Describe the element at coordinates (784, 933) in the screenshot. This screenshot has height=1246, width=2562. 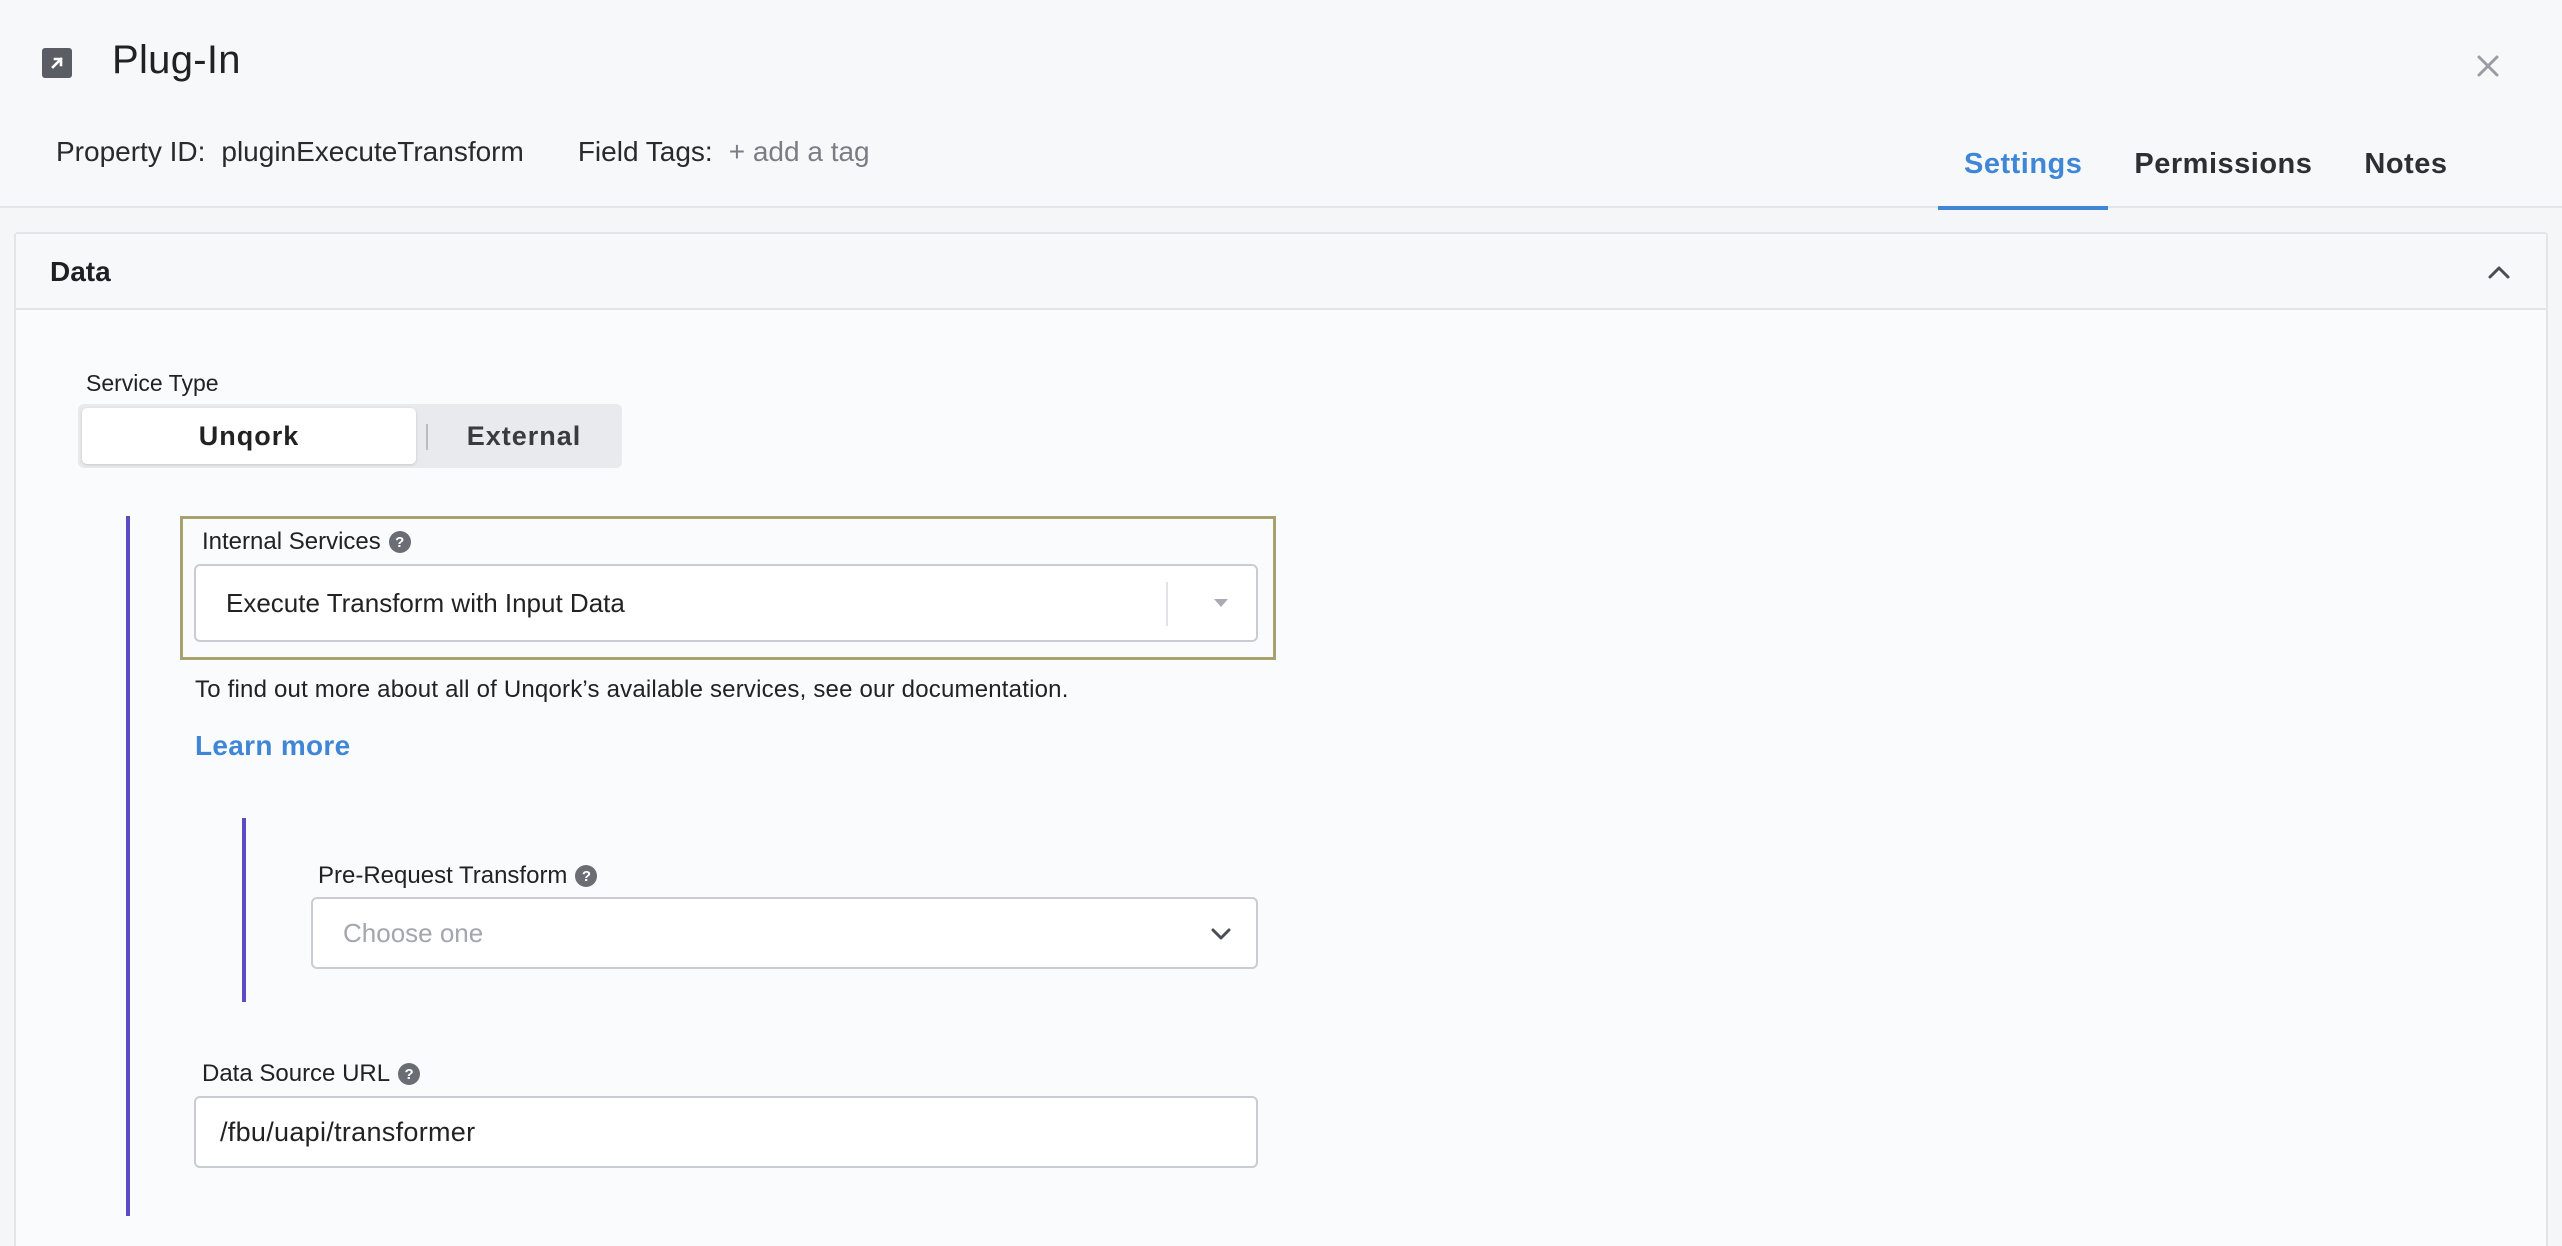
I see `pre-request-select: Choose one` at that location.